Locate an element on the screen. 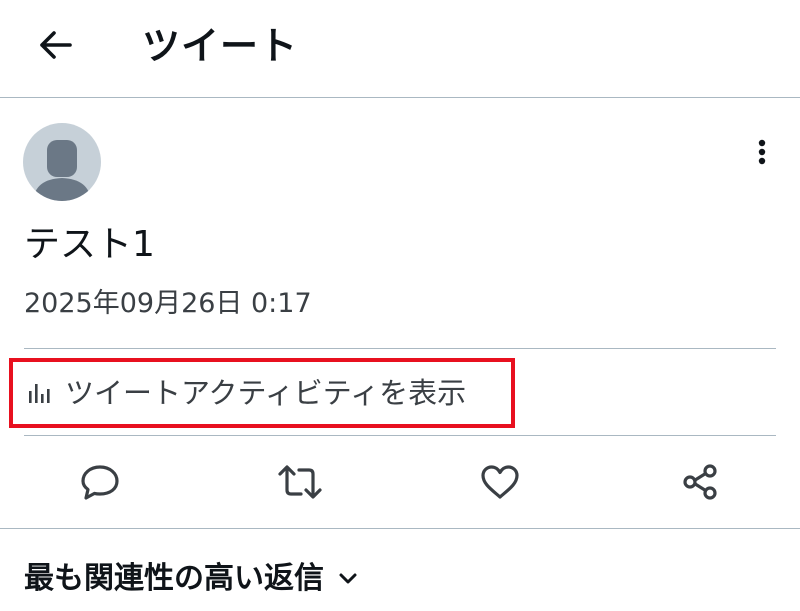 The image size is (800, 611). avatar is located at coordinates (62, 162).